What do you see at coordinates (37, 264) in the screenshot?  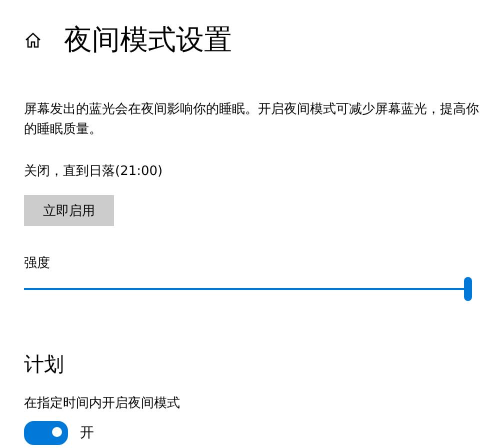 I see `slider-label: 强度` at bounding box center [37, 264].